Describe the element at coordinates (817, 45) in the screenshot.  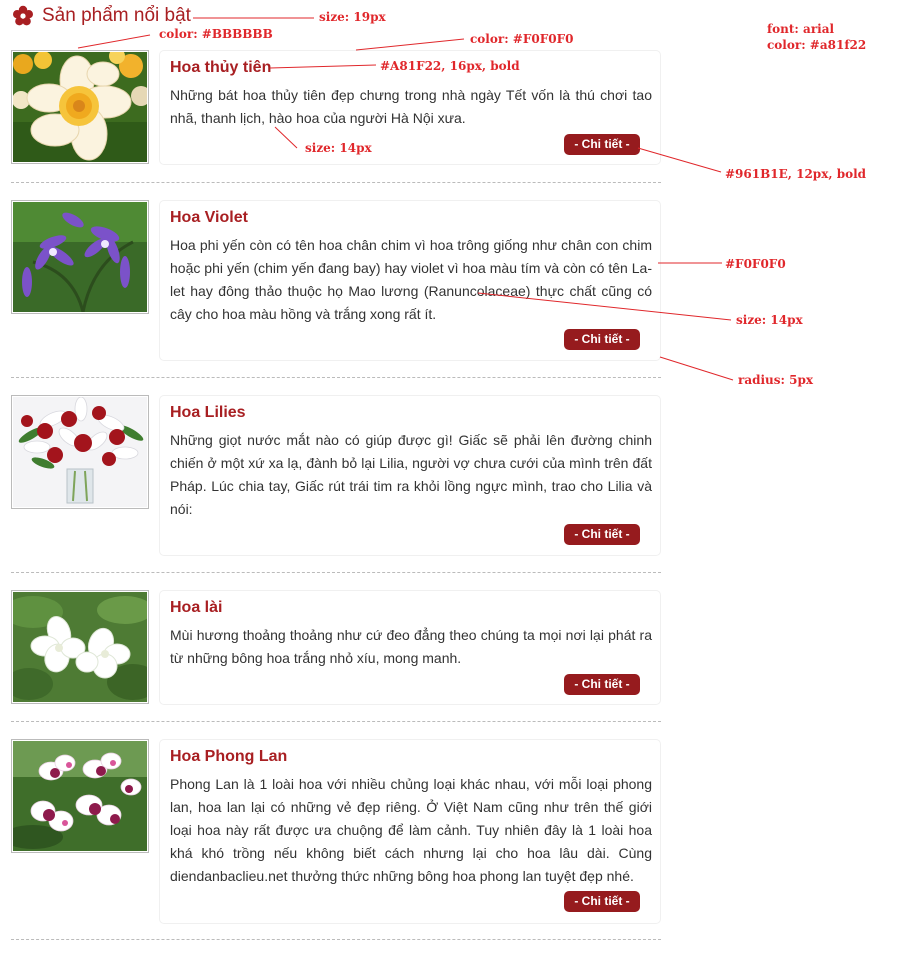
I see `annotation-font-color: color: #a81f22` at that location.